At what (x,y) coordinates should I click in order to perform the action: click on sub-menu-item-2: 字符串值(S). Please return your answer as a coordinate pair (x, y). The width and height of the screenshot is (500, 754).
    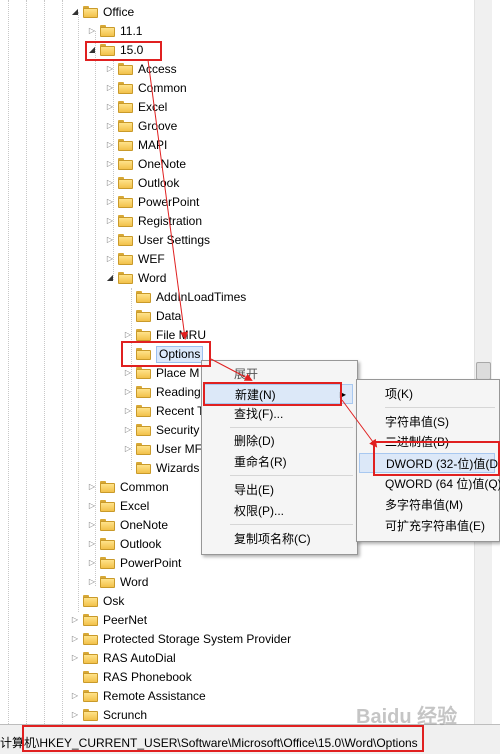
    Looking at the image, I should click on (427, 422).